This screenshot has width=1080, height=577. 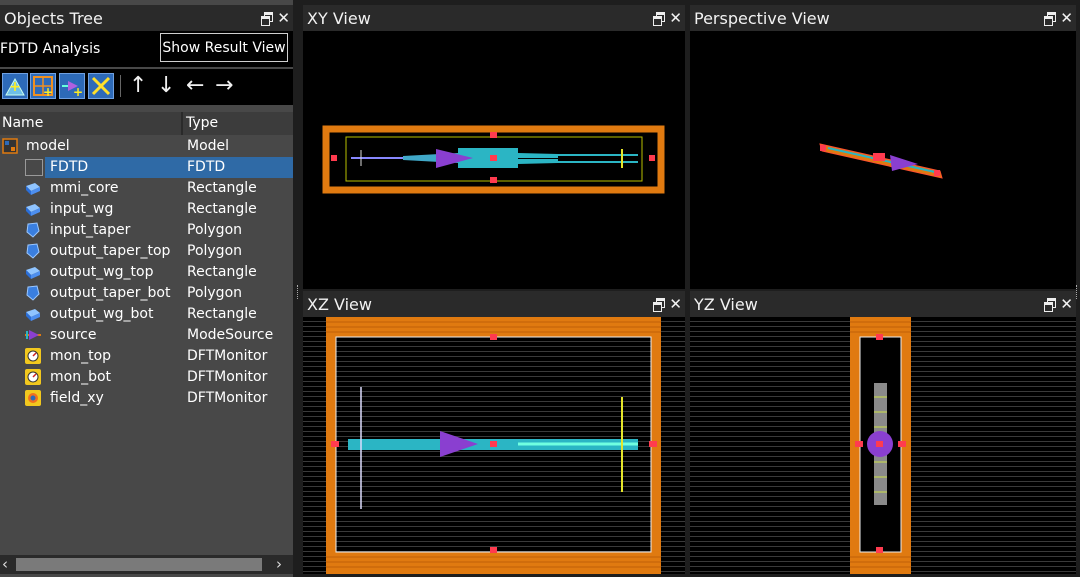 I want to click on tree-row-name: source, so click(x=73, y=335).